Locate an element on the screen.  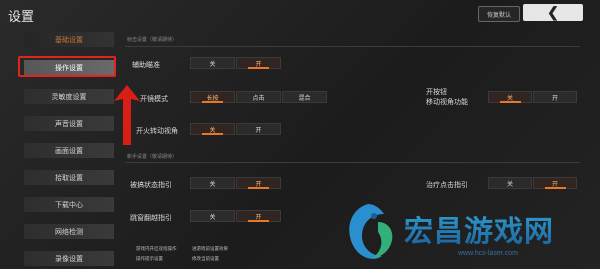
dragon-logo-icon is located at coordinates (371, 231).